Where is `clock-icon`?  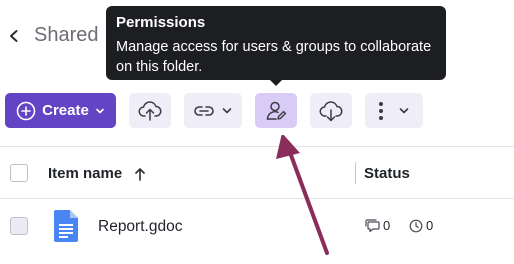 clock-icon is located at coordinates (416, 226).